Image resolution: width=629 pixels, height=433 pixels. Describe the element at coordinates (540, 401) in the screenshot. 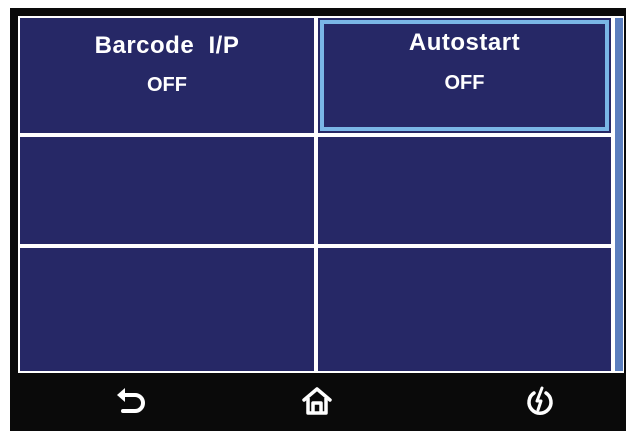

I see `power-icon` at that location.